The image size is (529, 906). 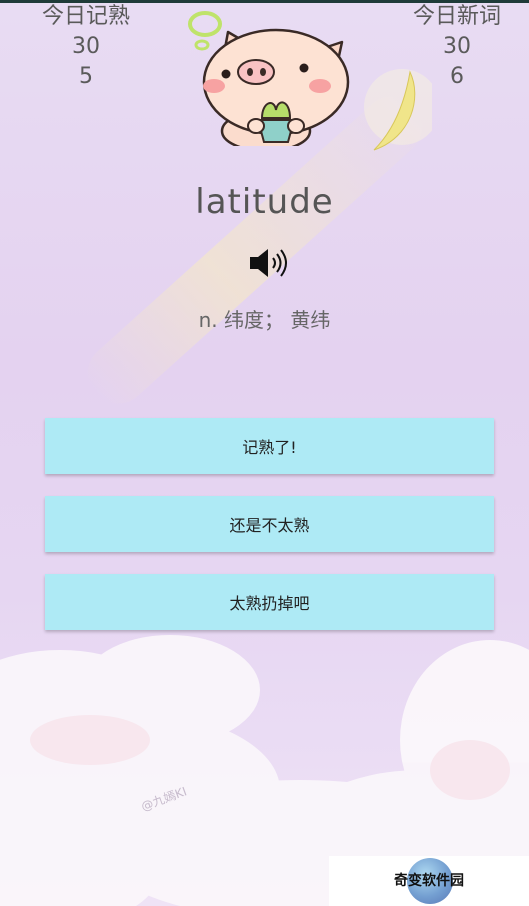 What do you see at coordinates (269, 446) in the screenshot?
I see `known-button: 记熟了!` at bounding box center [269, 446].